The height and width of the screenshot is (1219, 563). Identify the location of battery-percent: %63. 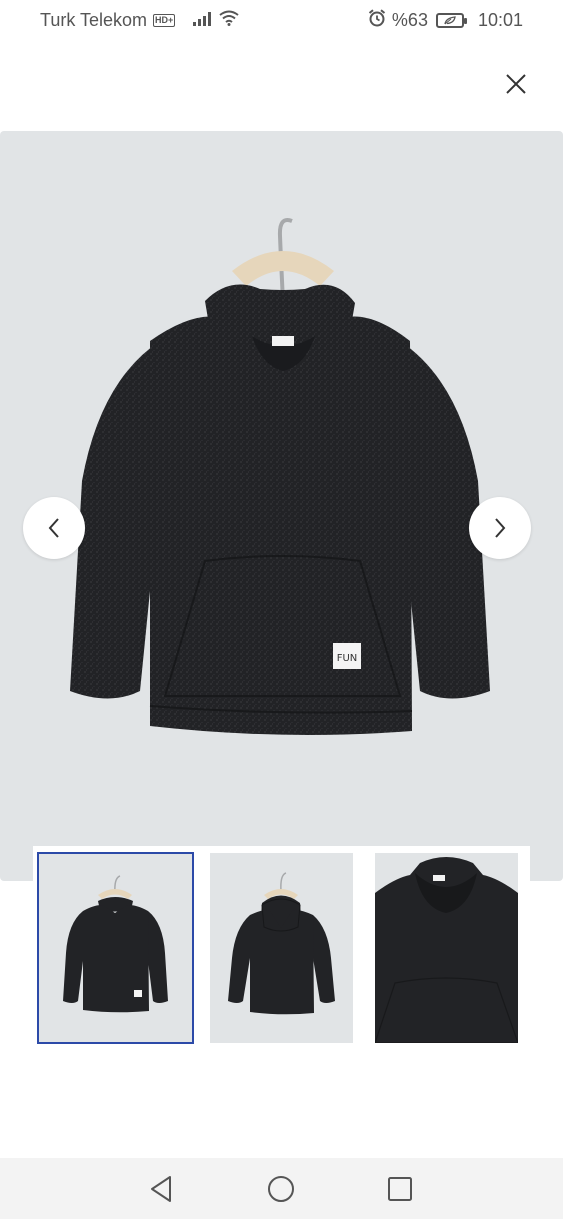
(409, 19).